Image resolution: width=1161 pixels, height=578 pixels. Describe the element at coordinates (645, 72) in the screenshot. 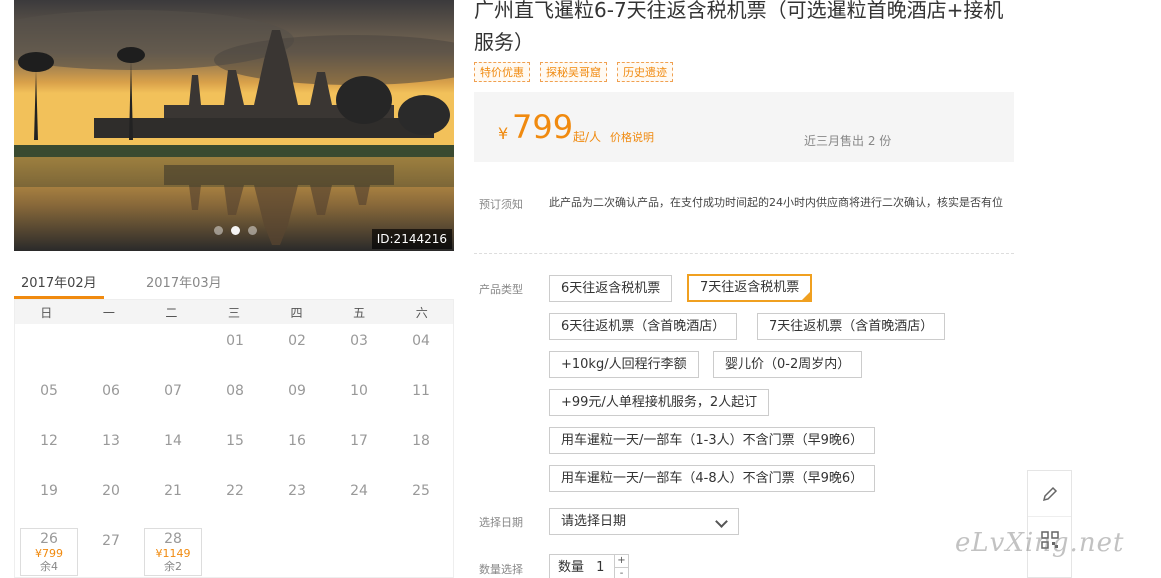

I see `tag-badge: 历史遗迹` at that location.